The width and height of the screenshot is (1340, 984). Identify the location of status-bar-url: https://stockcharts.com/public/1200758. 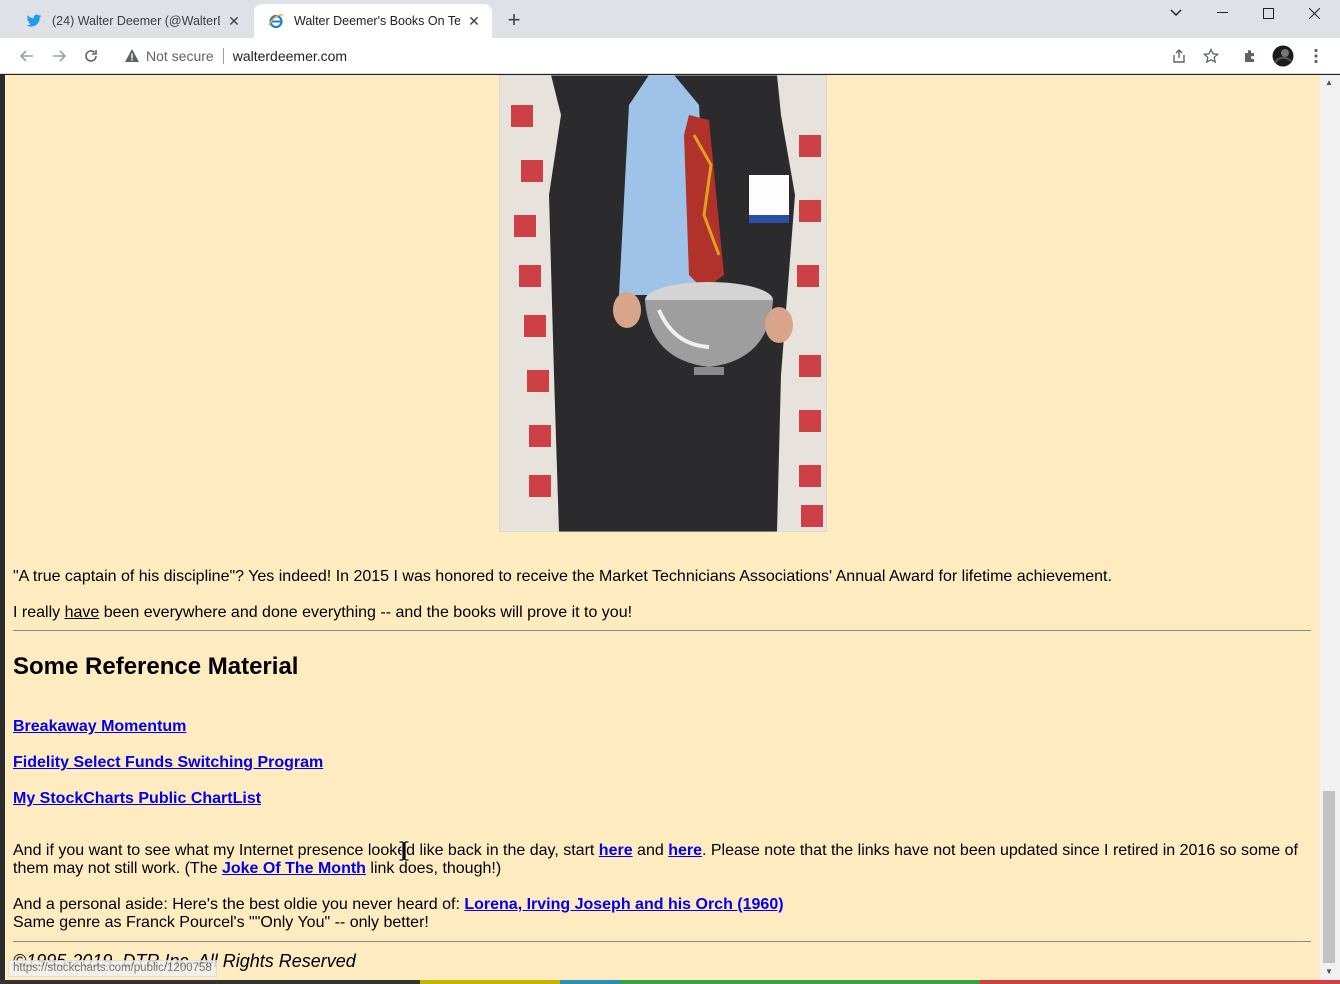
(112, 968).